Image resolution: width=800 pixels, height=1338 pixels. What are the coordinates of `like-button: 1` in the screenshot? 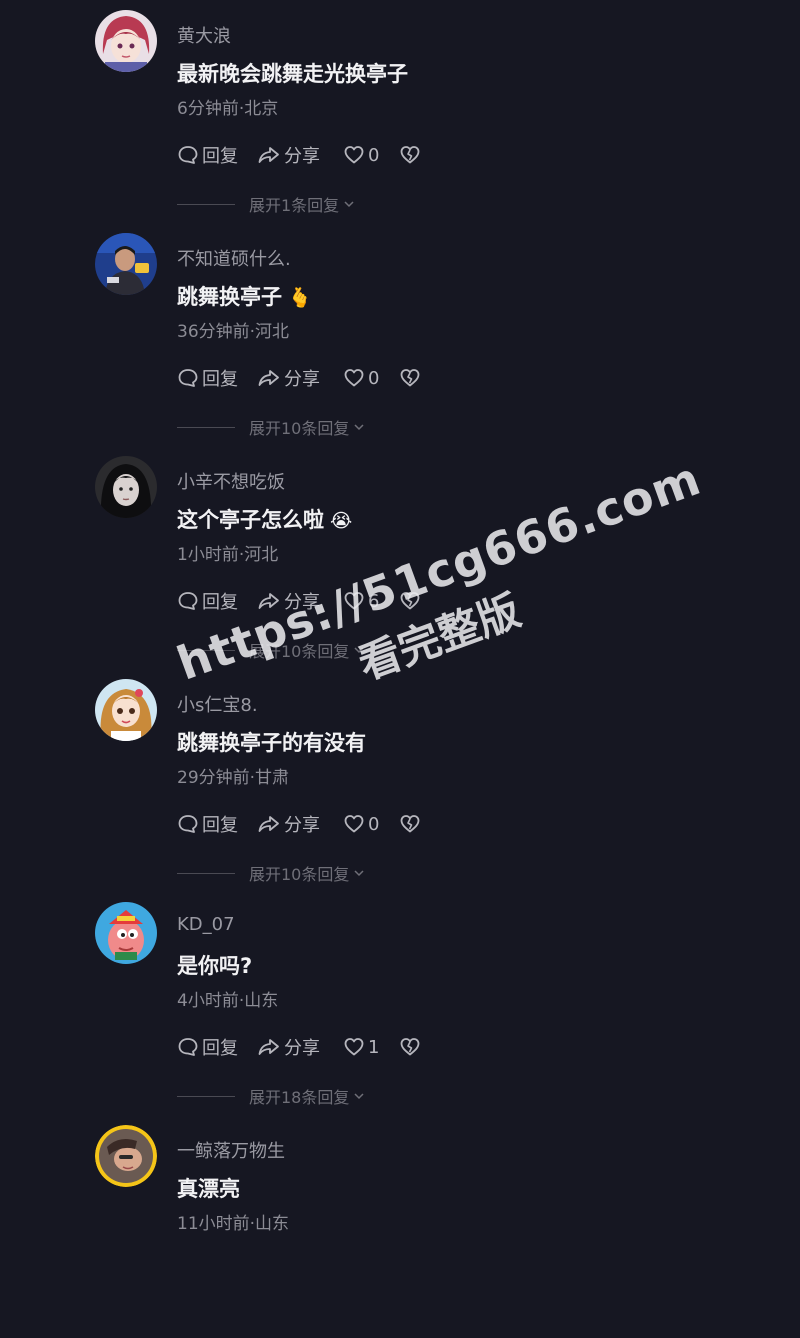 It's located at (371, 1047).